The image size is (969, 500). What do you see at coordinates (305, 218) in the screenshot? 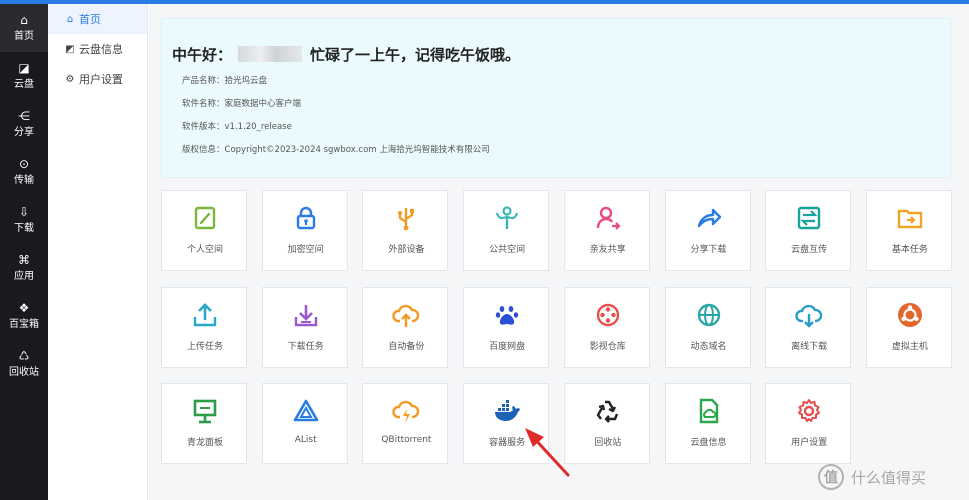
I see `lock-icon` at bounding box center [305, 218].